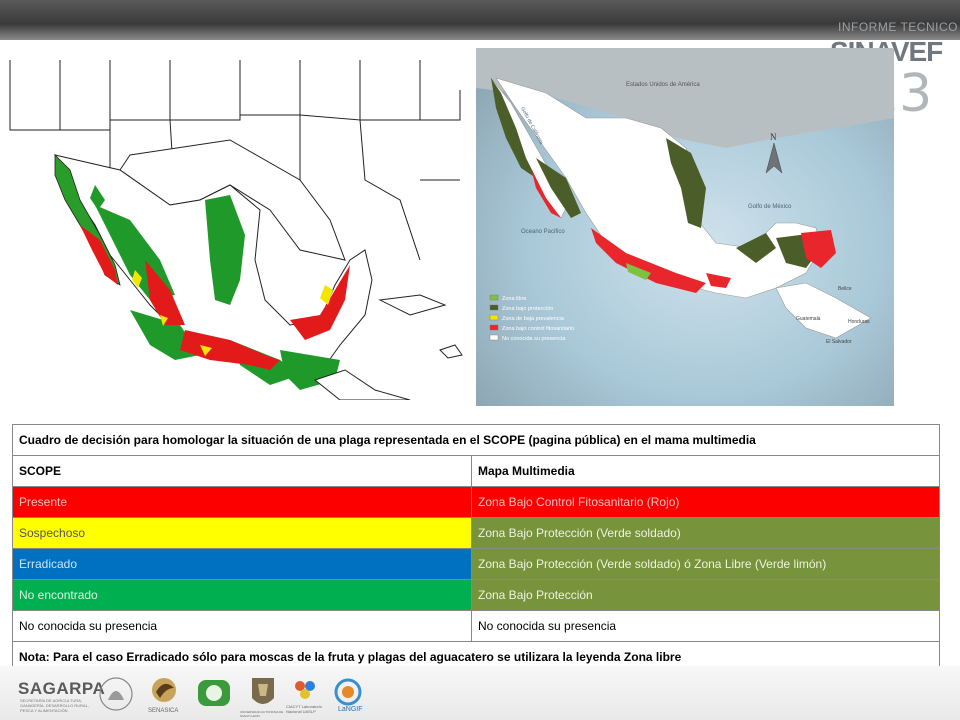 This screenshot has height=720, width=960. Describe the element at coordinates (839, 342) in the screenshot. I see `label-el-salvador: El Salvador` at that location.